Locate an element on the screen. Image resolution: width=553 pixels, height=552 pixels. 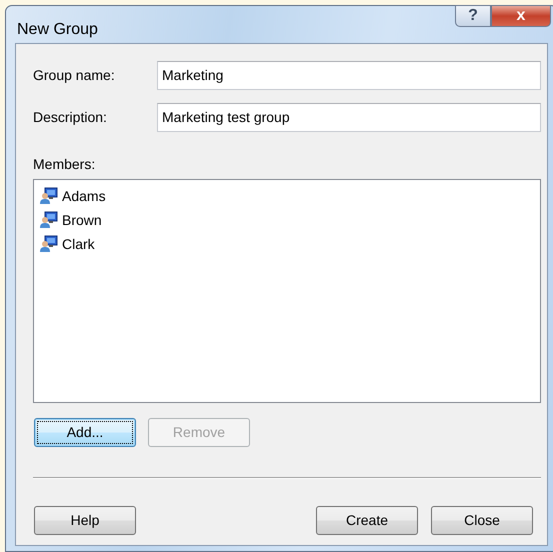
close-button: Close is located at coordinates (482, 520).